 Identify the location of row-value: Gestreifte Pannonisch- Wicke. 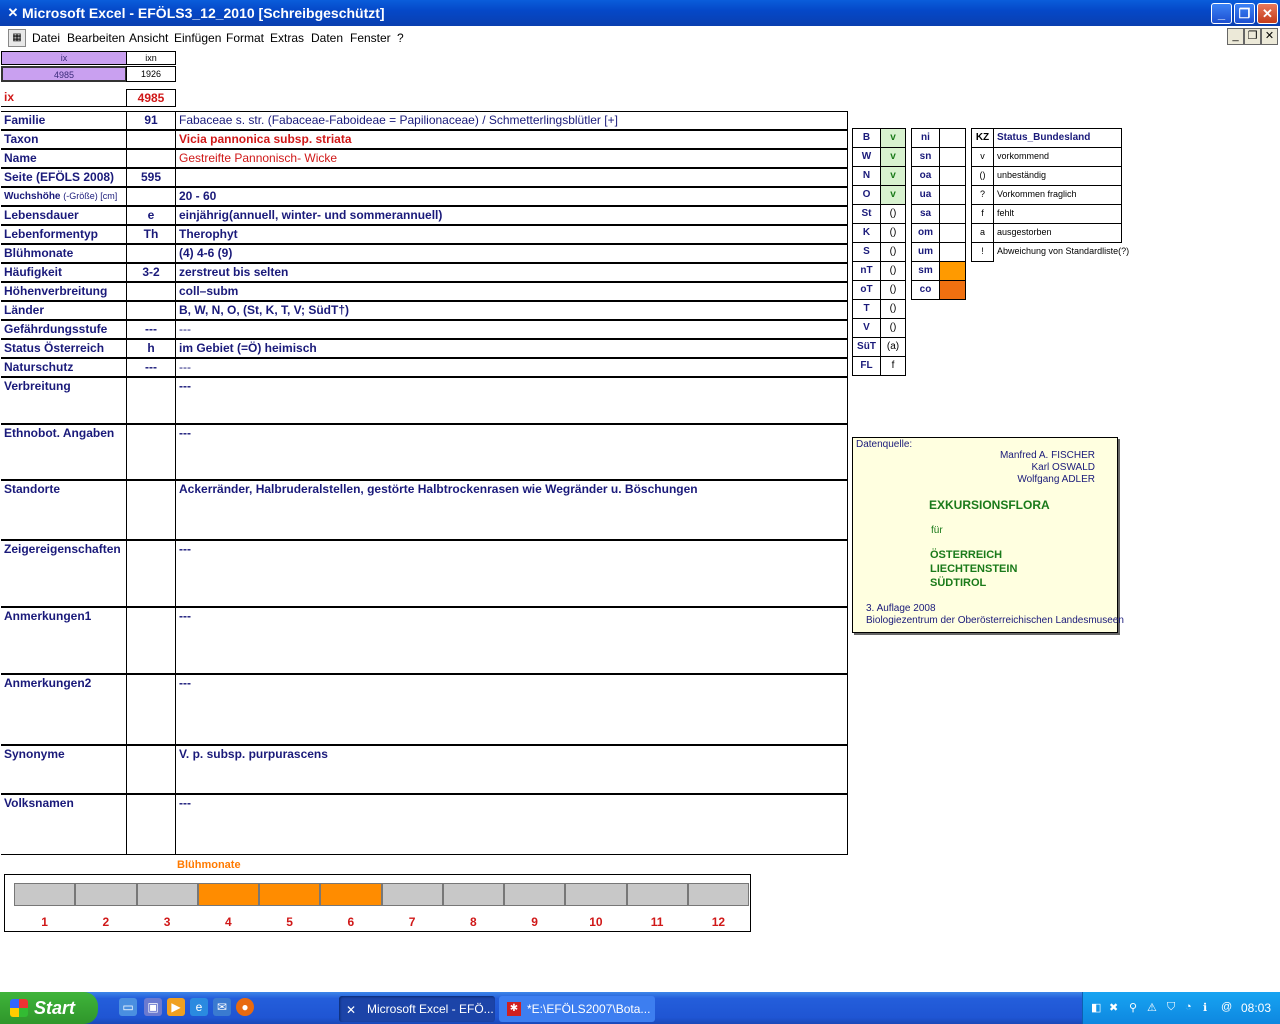
(511, 158).